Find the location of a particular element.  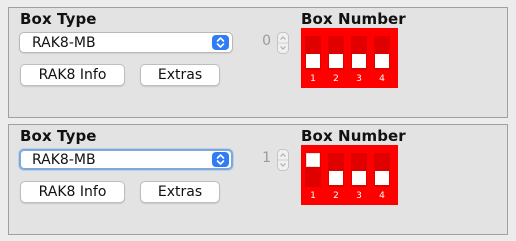

box-number-value: 0 is located at coordinates (256, 43).